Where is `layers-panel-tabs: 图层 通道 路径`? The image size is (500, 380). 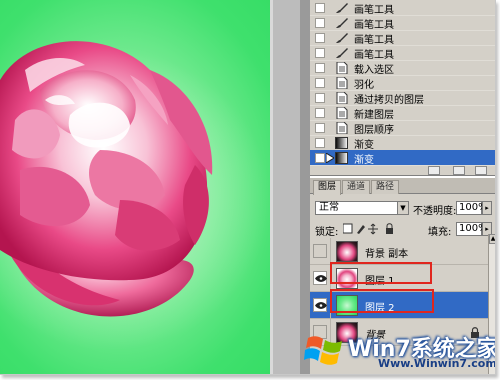 layers-panel-tabs: 图层 通道 路径 is located at coordinates (402, 186).